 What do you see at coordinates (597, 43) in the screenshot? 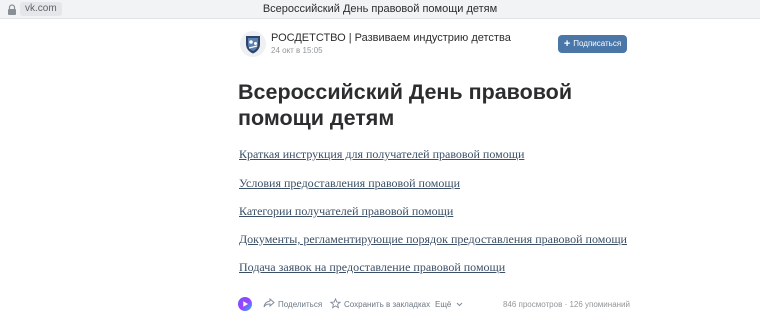
I see `subscribe-label: Подписаться` at bounding box center [597, 43].